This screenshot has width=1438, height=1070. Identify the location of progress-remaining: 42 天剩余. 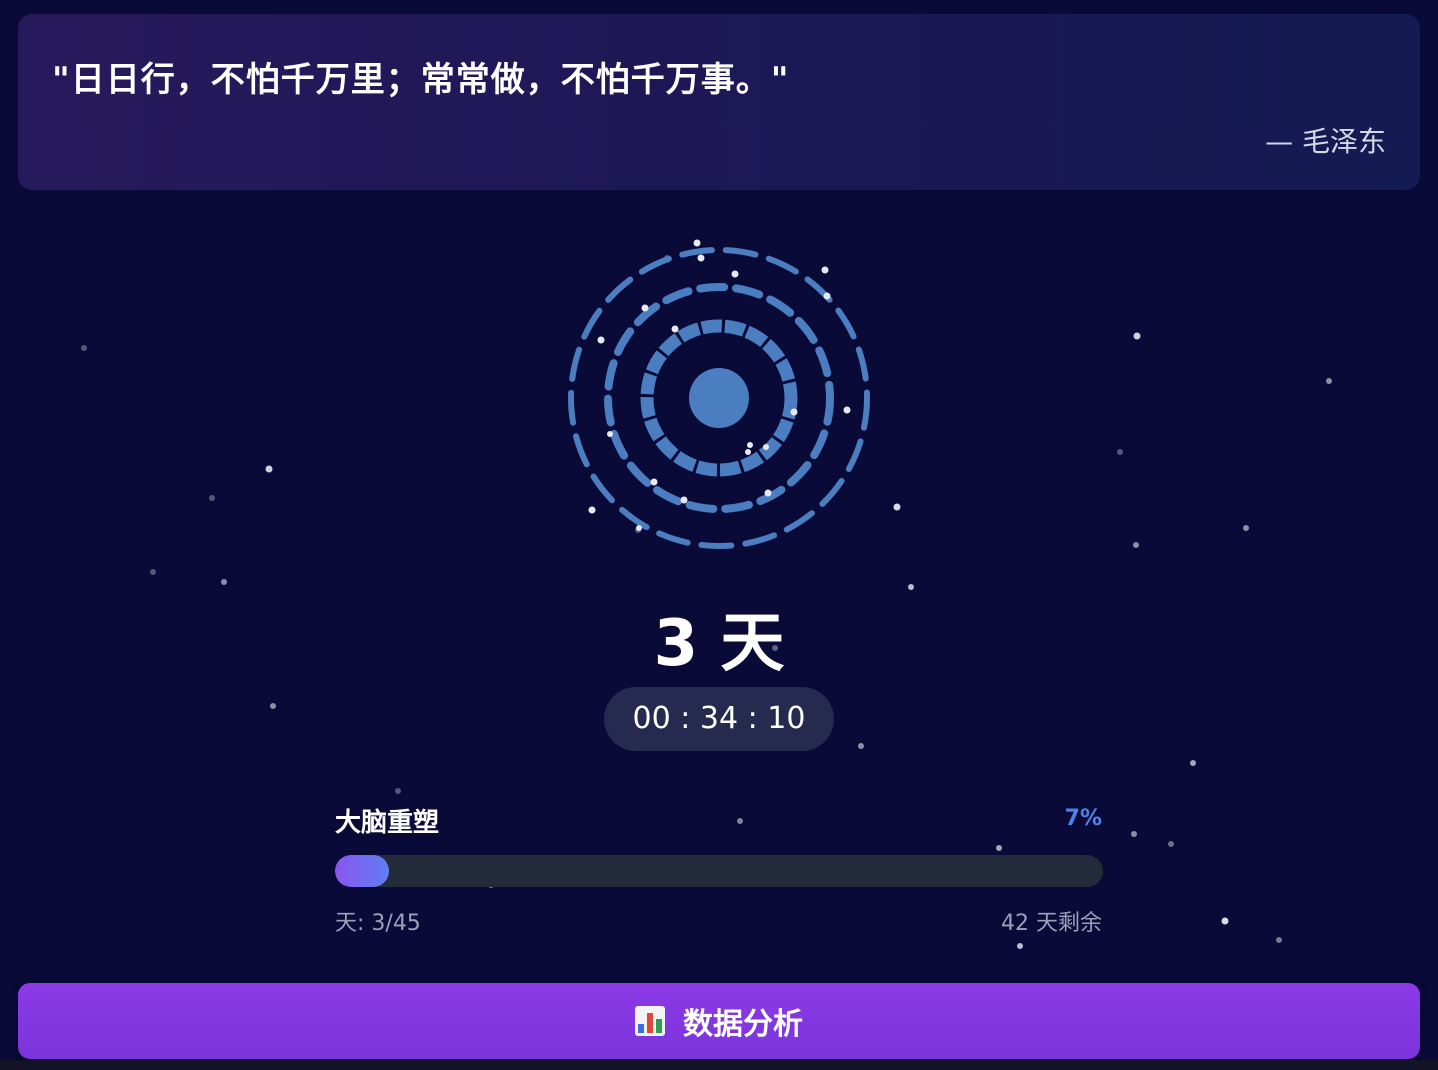
(1051, 923).